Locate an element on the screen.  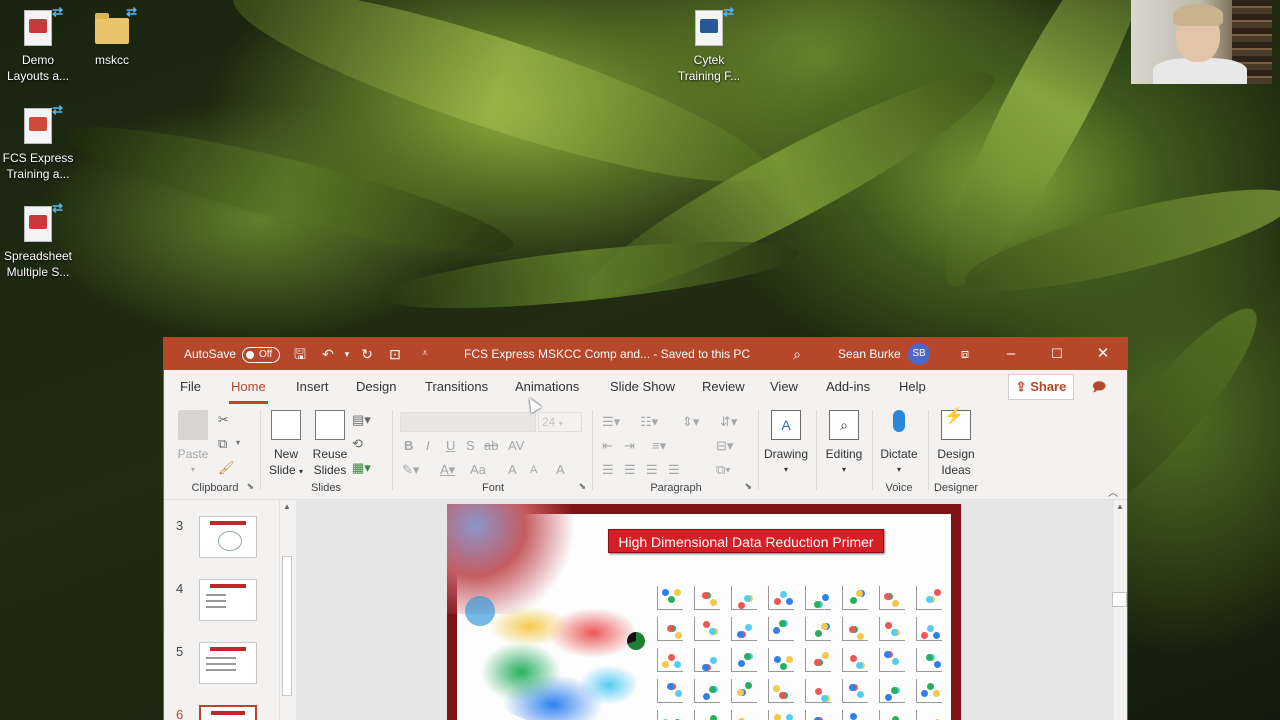
shadow-button: S is located at coordinates (470, 445).